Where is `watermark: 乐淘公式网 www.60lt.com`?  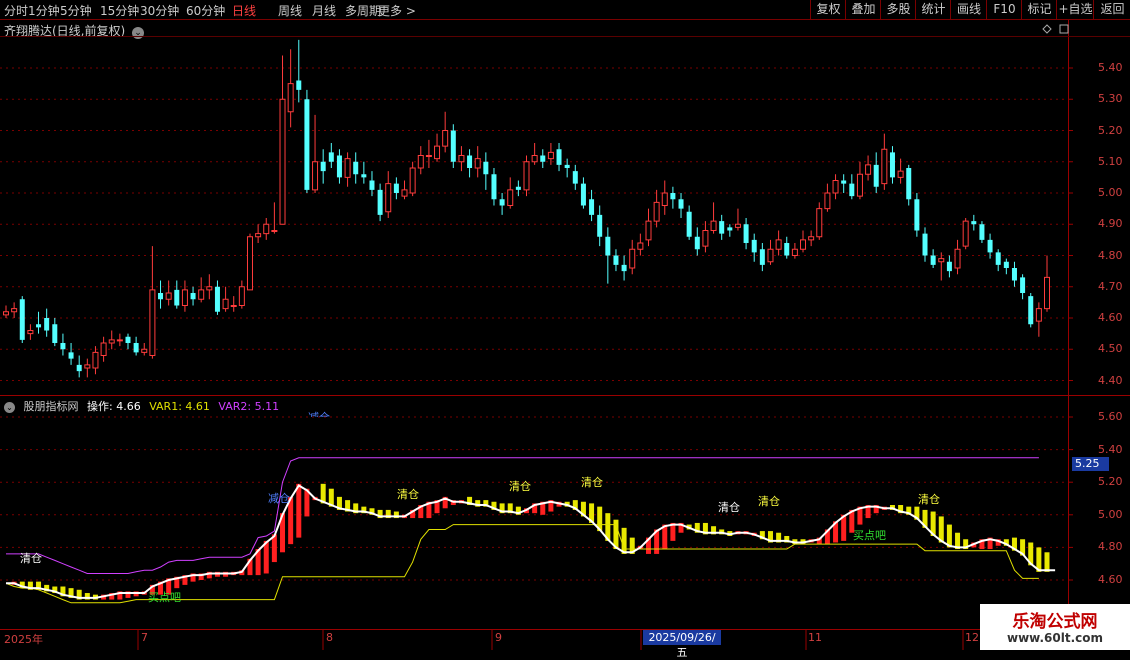
watermark: 乐淘公式网 www.60lt.com is located at coordinates (1055, 627).